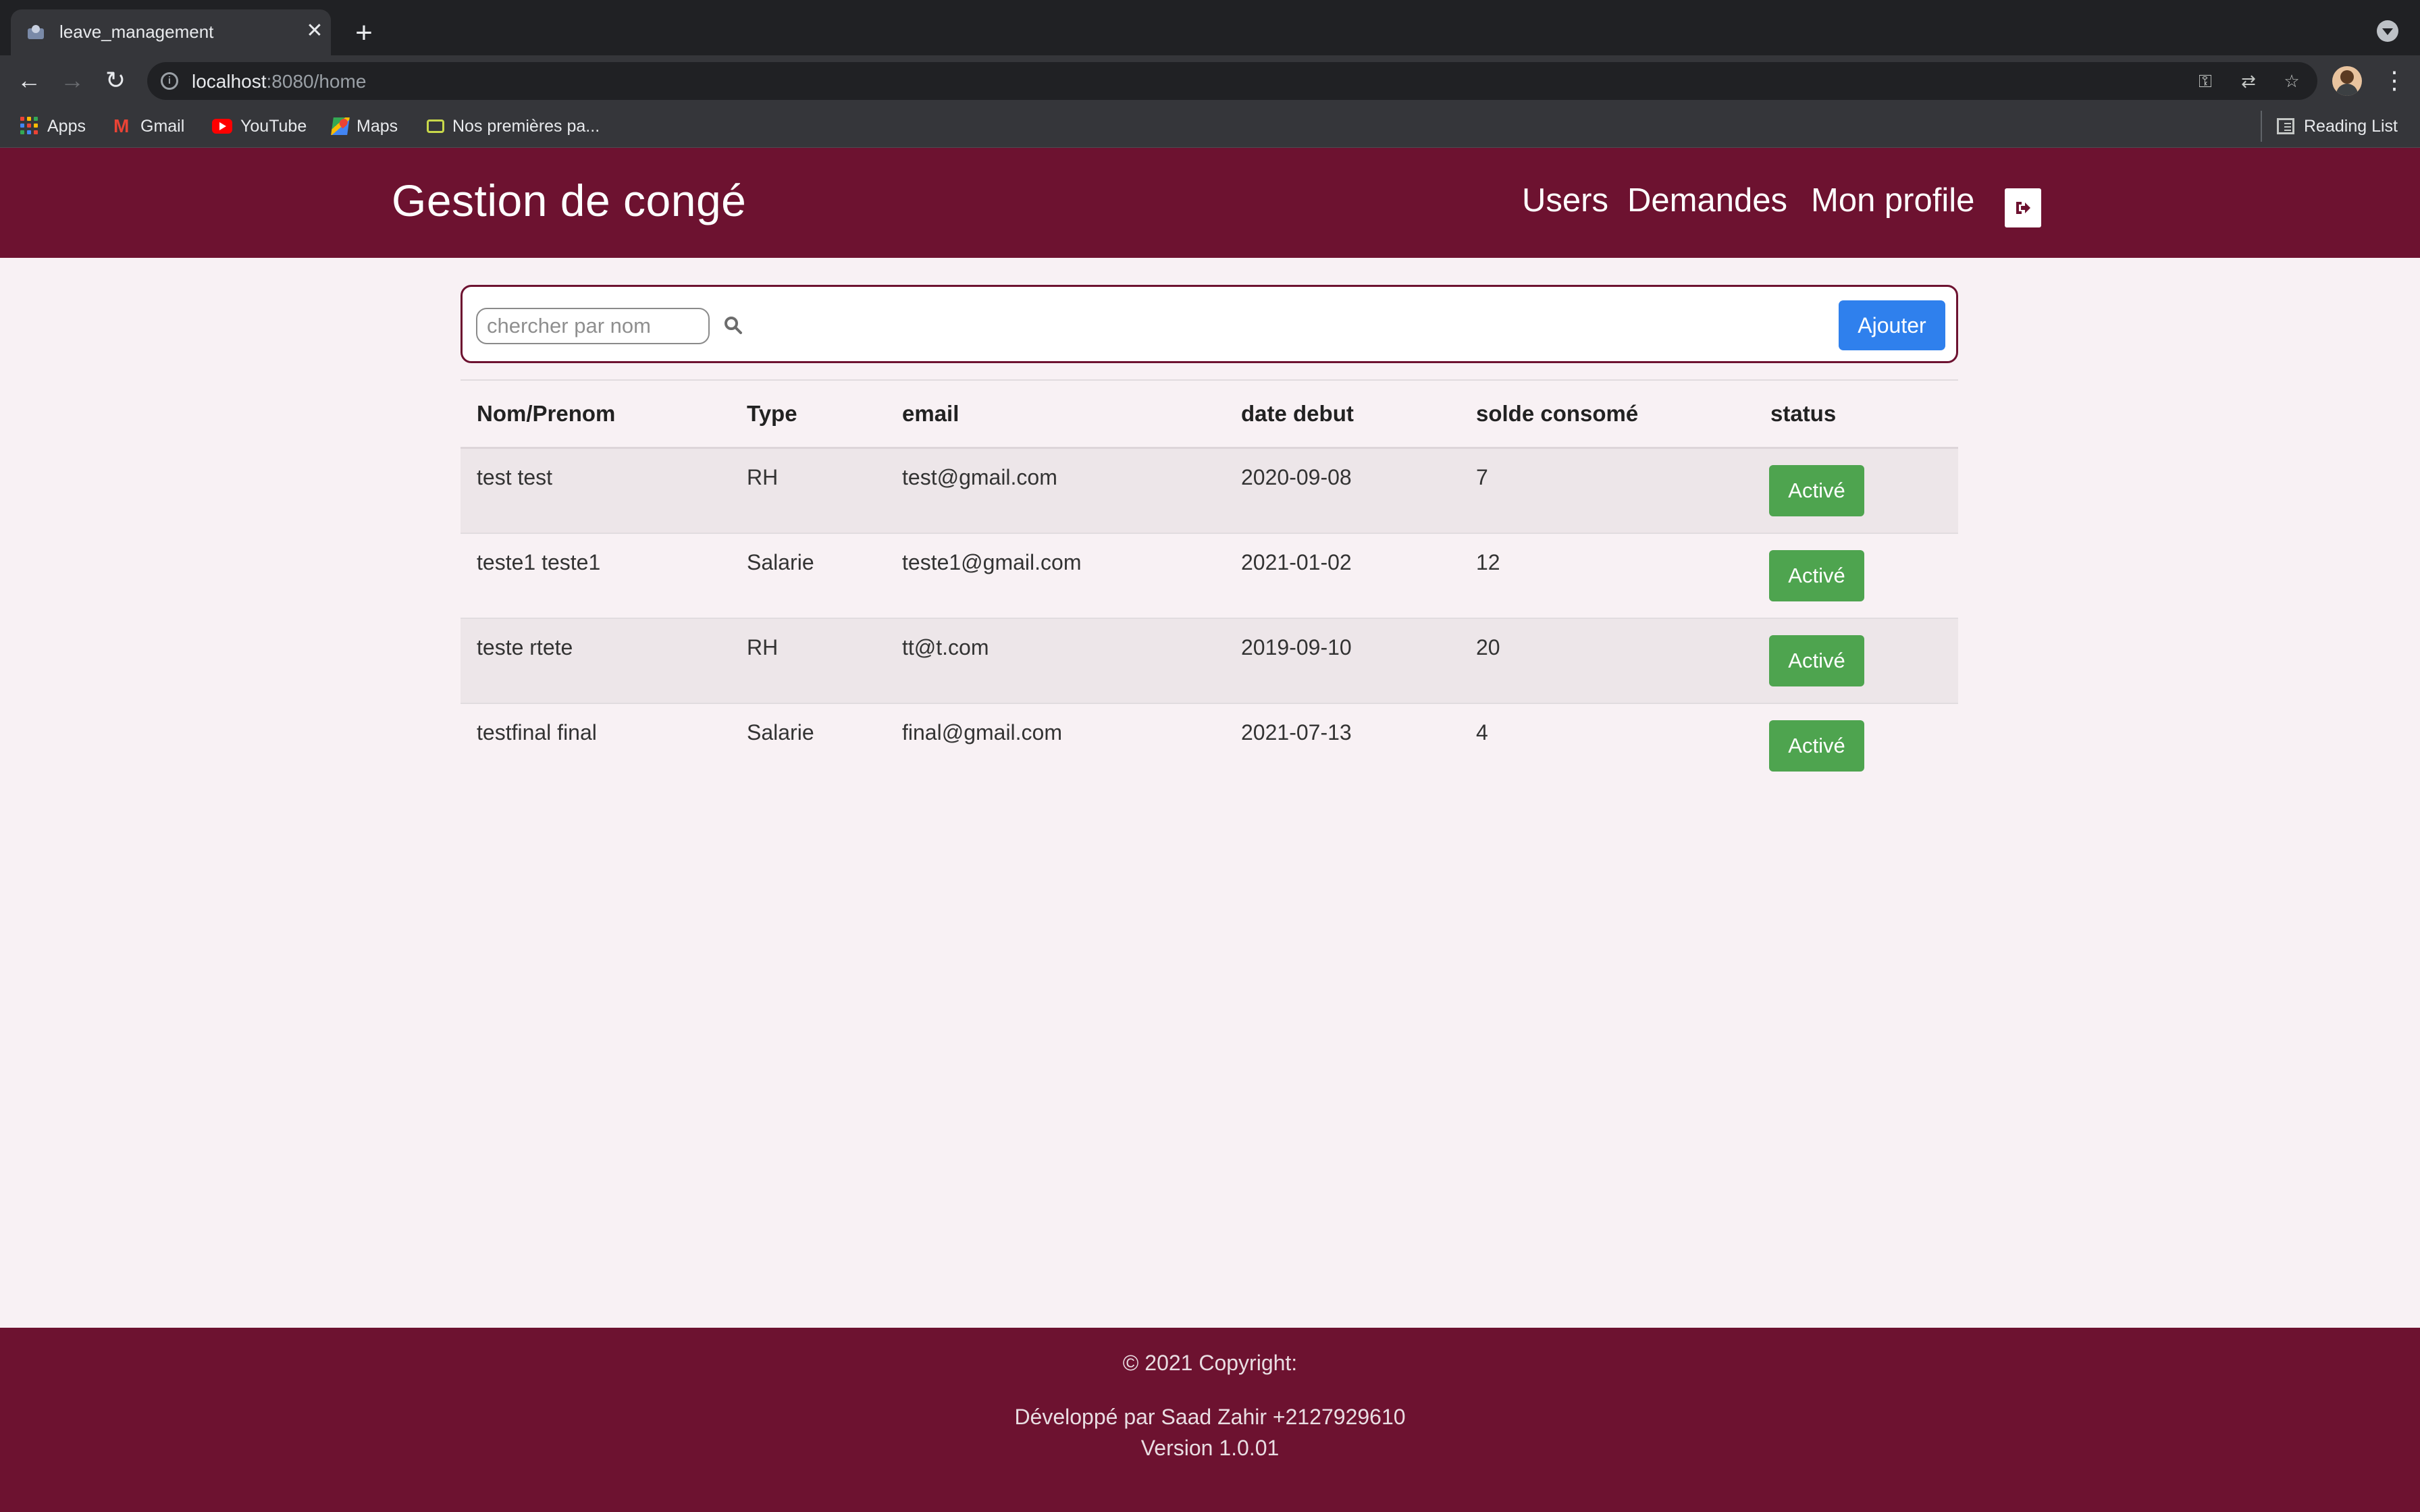 This screenshot has height=1512, width=2420. I want to click on nav-link-mon-profile: Mon profile, so click(1892, 200).